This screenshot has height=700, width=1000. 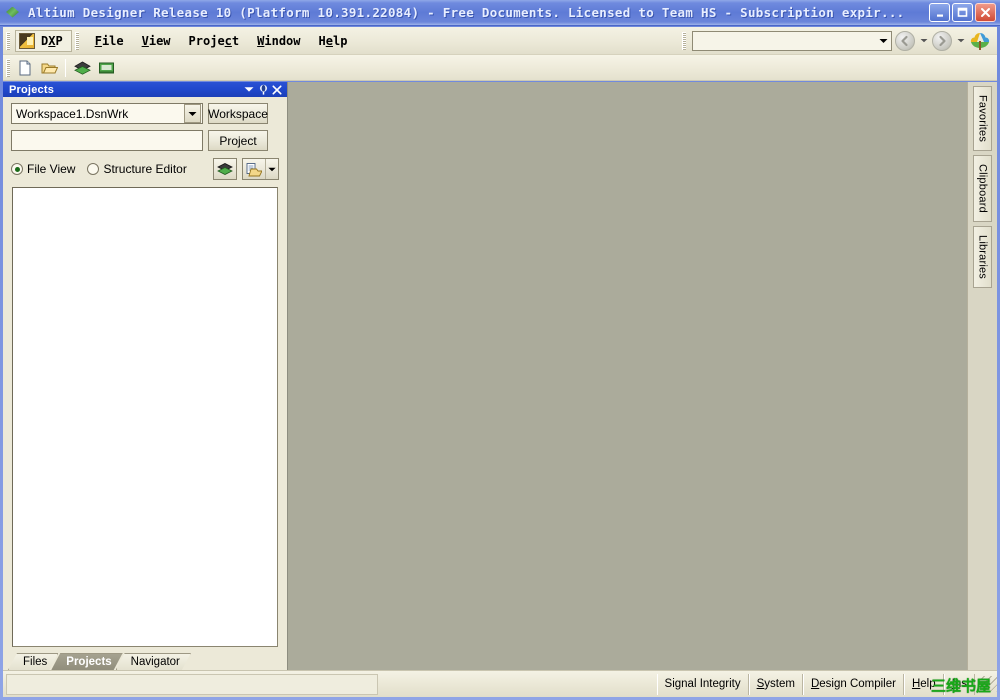 I want to click on new-document-icon, so click(x=25, y=68).